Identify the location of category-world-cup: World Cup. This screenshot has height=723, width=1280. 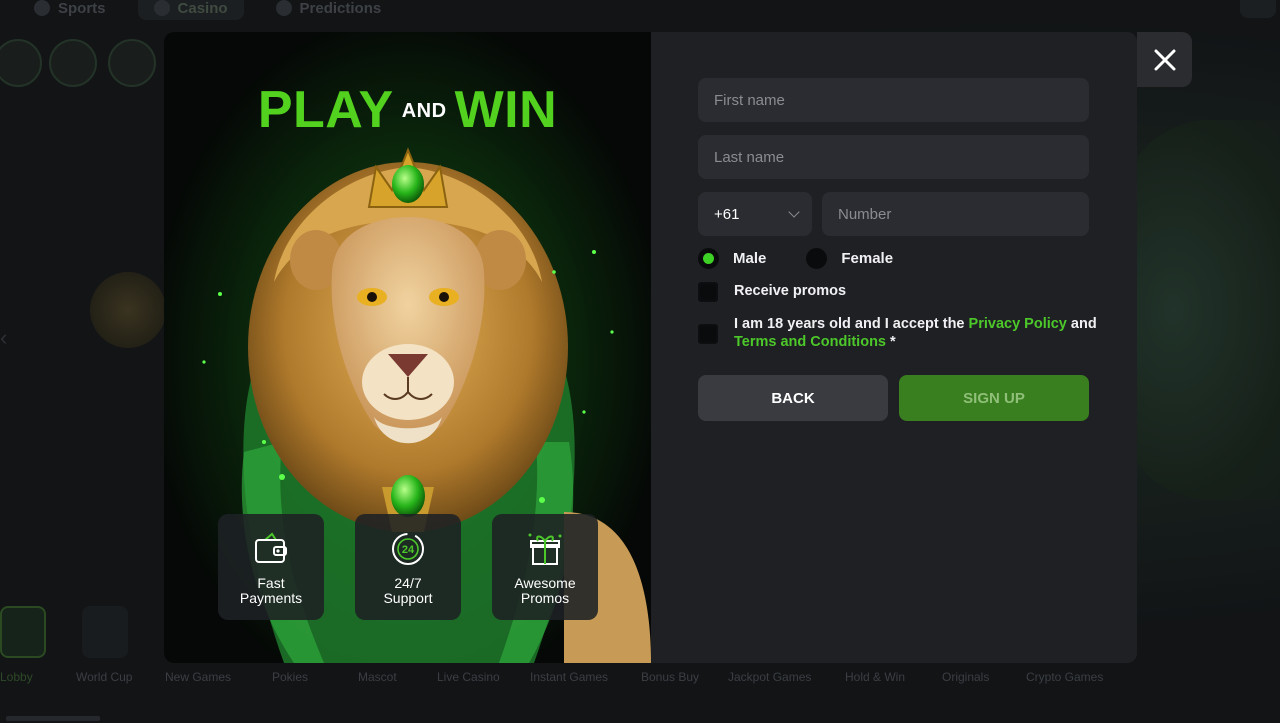
(104, 677).